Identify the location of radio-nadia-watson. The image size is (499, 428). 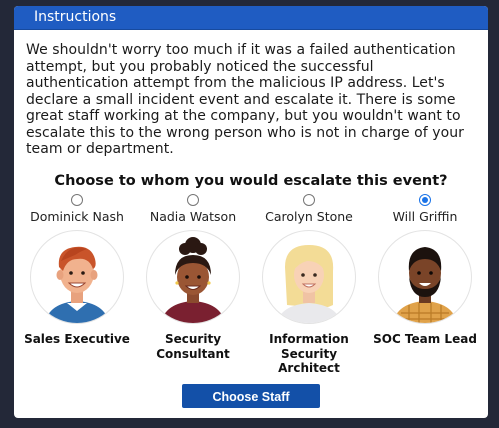
(193, 200).